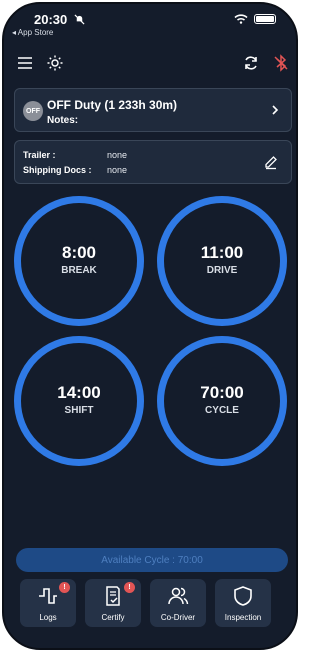 Image resolution: width=320 pixels, height=652 pixels. I want to click on toolbar, so click(150, 63).